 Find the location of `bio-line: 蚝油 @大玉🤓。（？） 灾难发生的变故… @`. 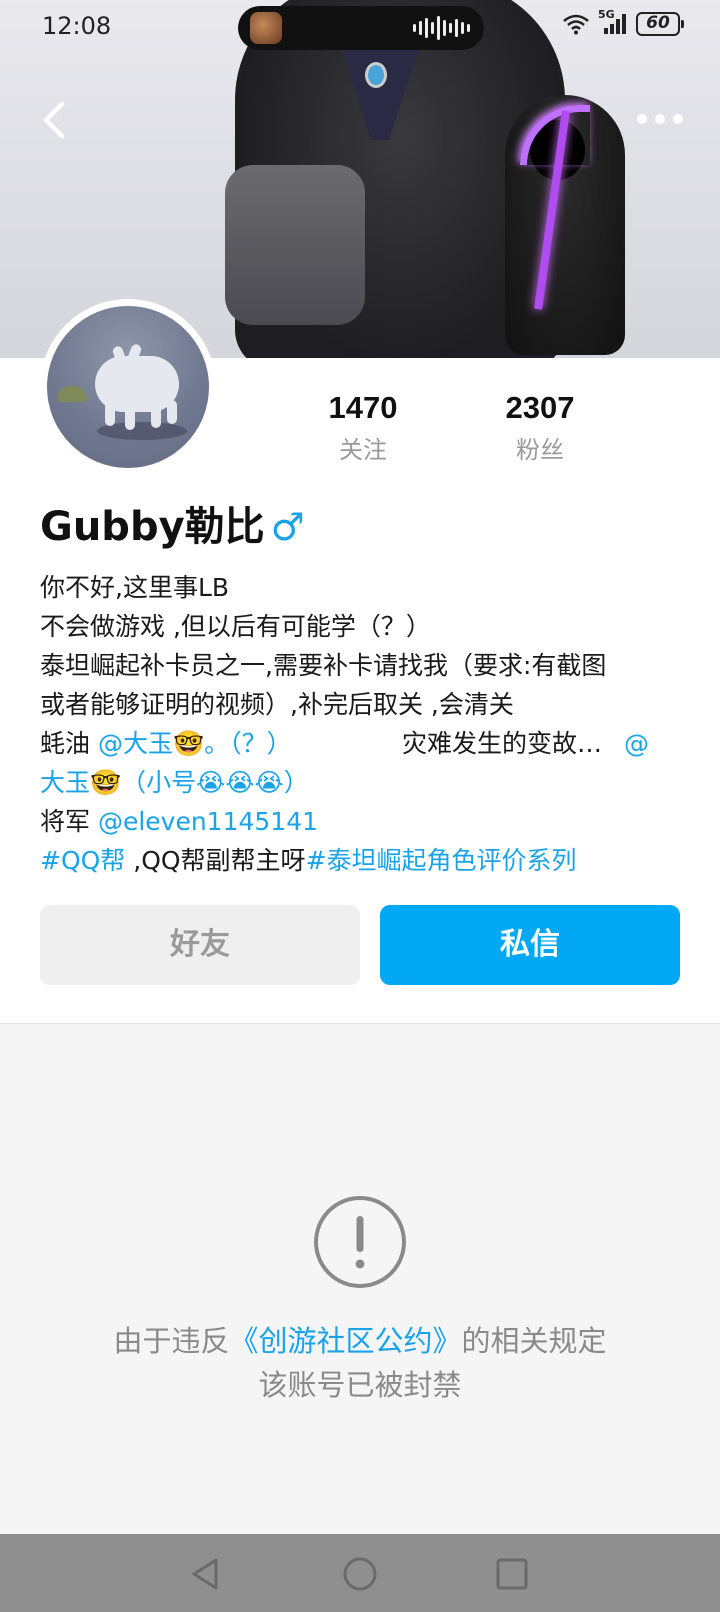

bio-line: 蚝油 @大玉🤓。（？） 灾难发生的变故… @ is located at coordinates (360, 743).